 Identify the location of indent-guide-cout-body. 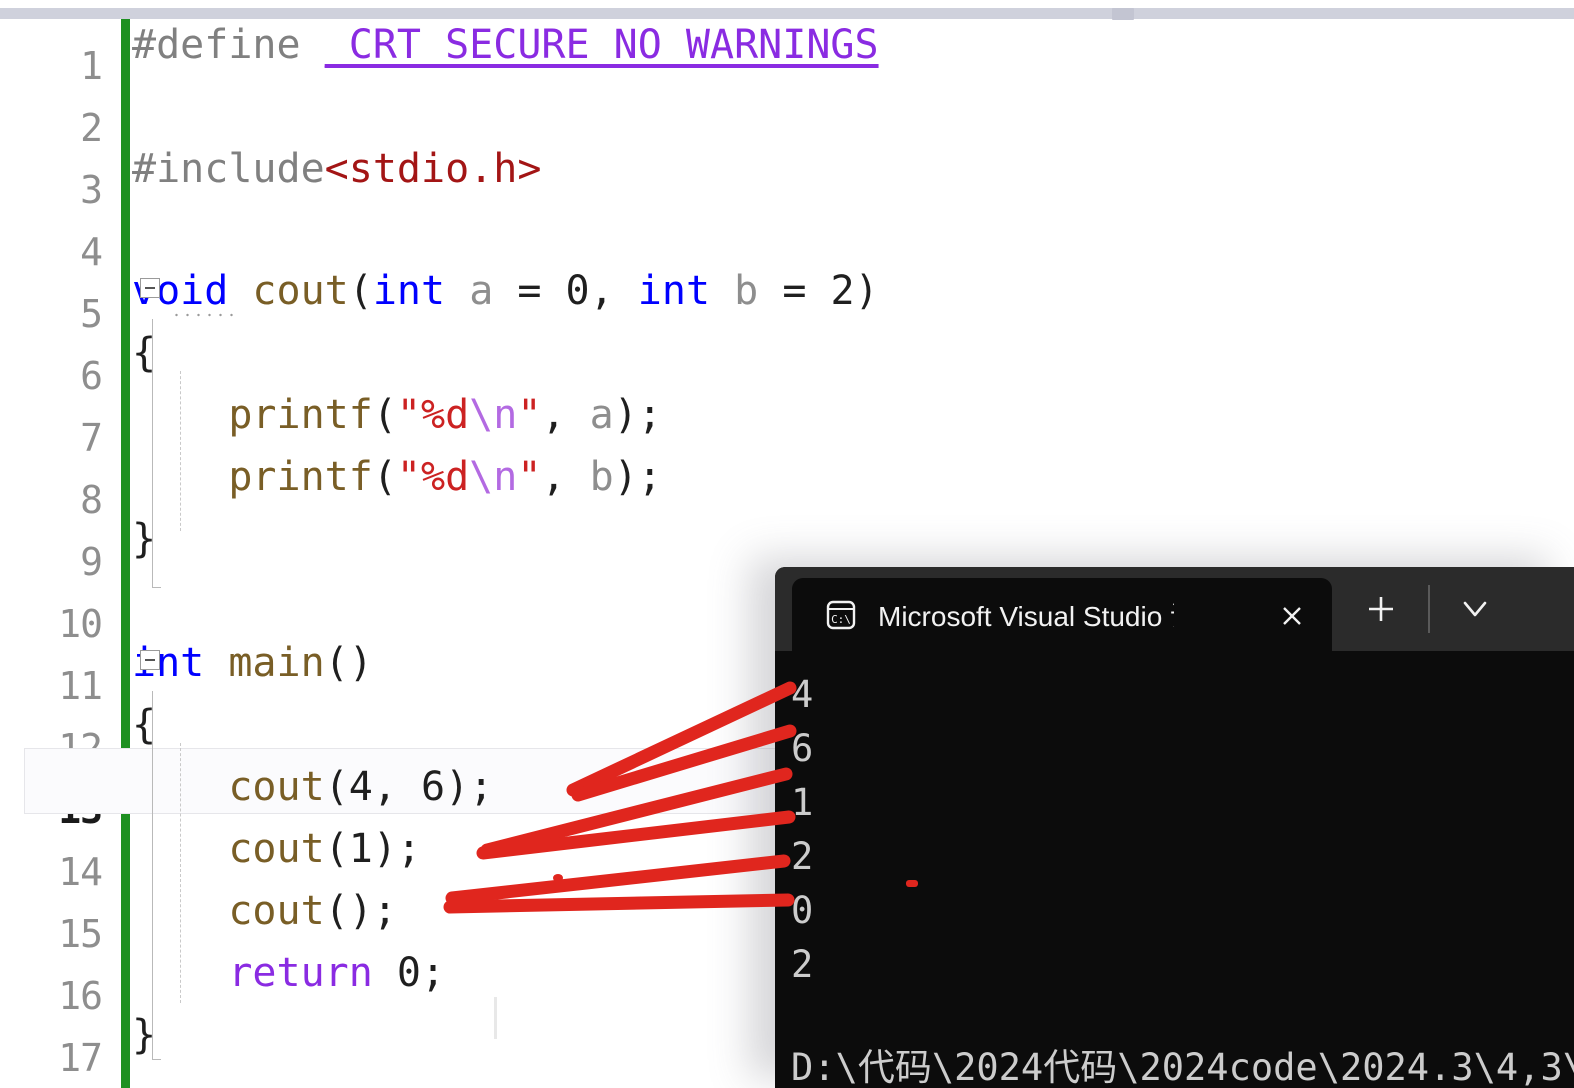
(181, 451).